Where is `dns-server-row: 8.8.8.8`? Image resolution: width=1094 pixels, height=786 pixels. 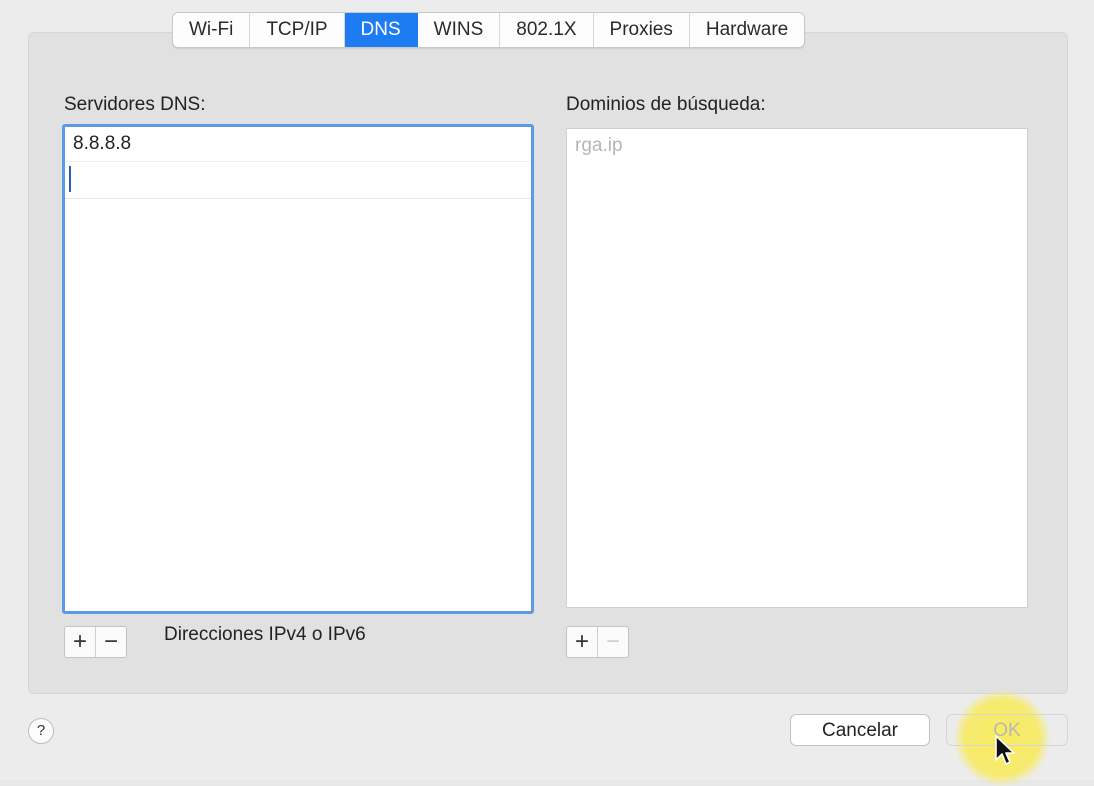 dns-server-row: 8.8.8.8 is located at coordinates (298, 144).